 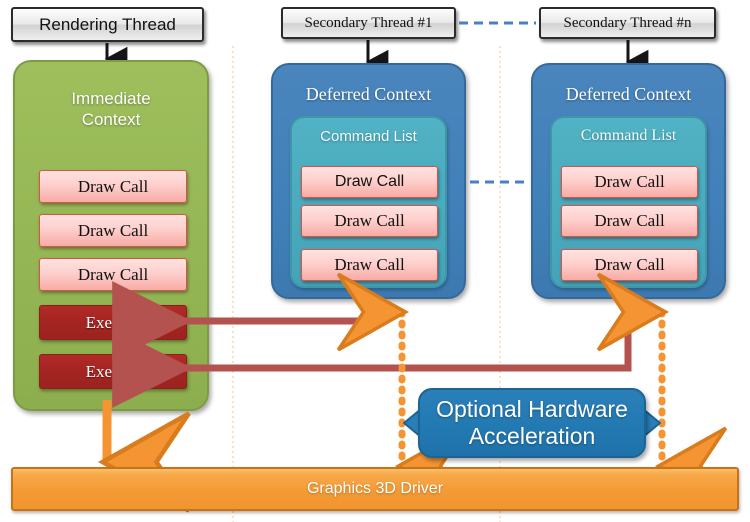 I want to click on thread-label: Rendering Thread, so click(x=107, y=24).